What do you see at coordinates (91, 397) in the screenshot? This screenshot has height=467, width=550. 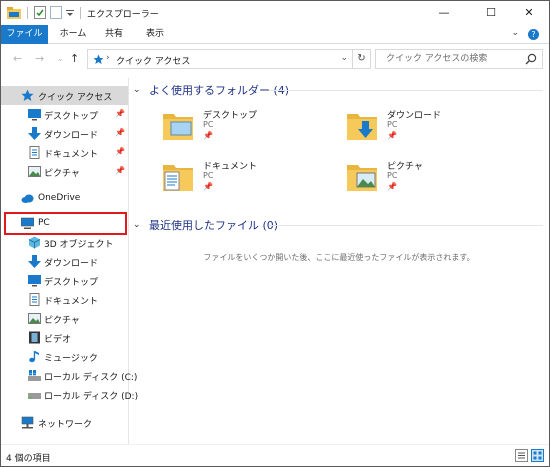 I see `nav-label: ローカル ディスク (D:)` at bounding box center [91, 397].